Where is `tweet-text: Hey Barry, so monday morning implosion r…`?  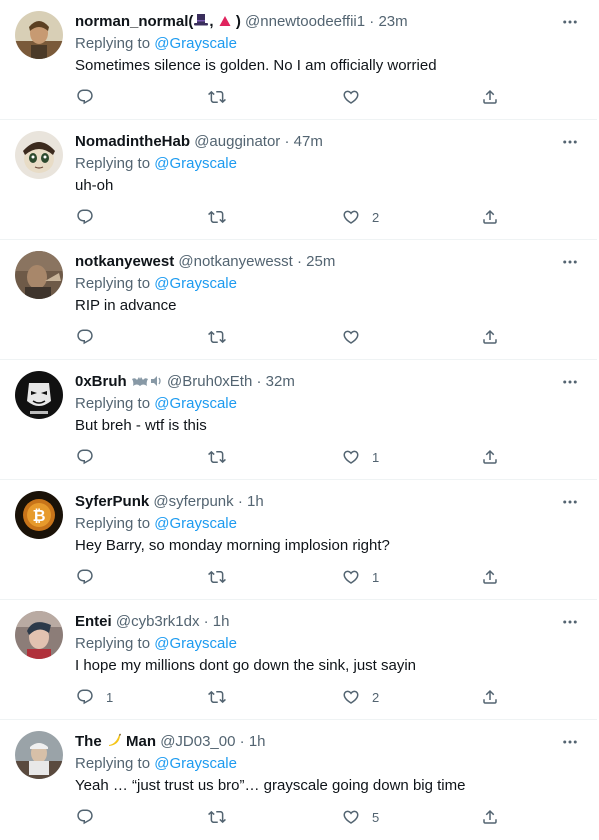 tweet-text: Hey Barry, so monday morning implosion r… is located at coordinates (232, 545).